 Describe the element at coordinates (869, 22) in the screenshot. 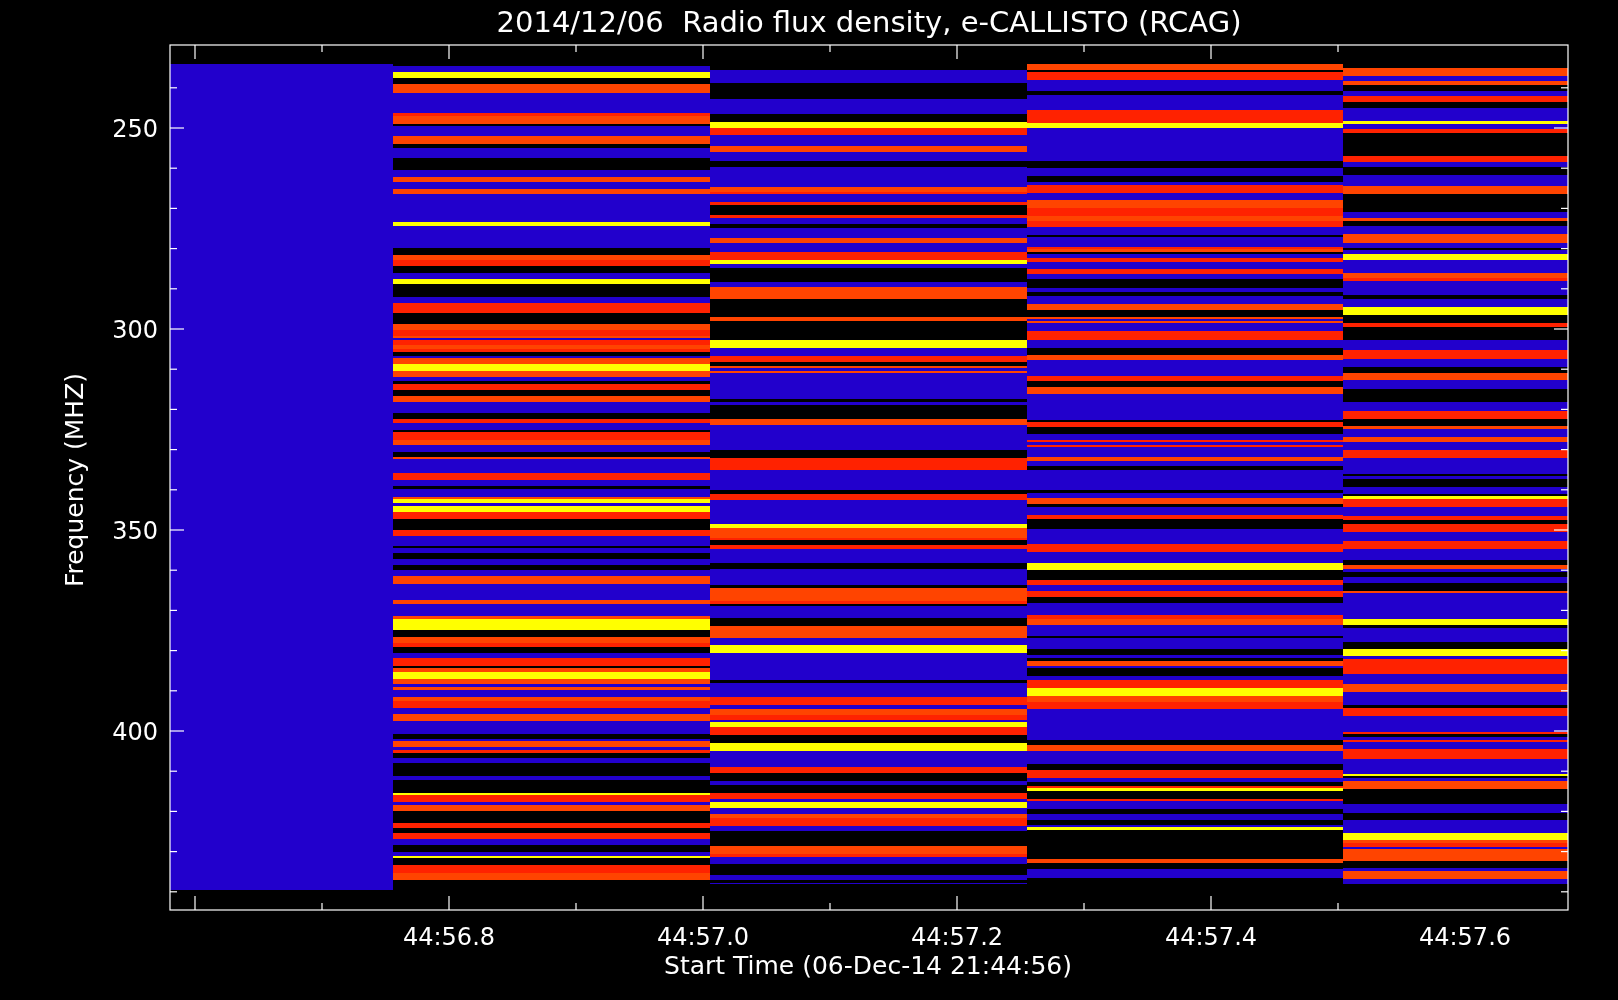

I see `plot-title: 2014/12/06 Radio flux density, e-CALLISTO (RCAG)` at that location.